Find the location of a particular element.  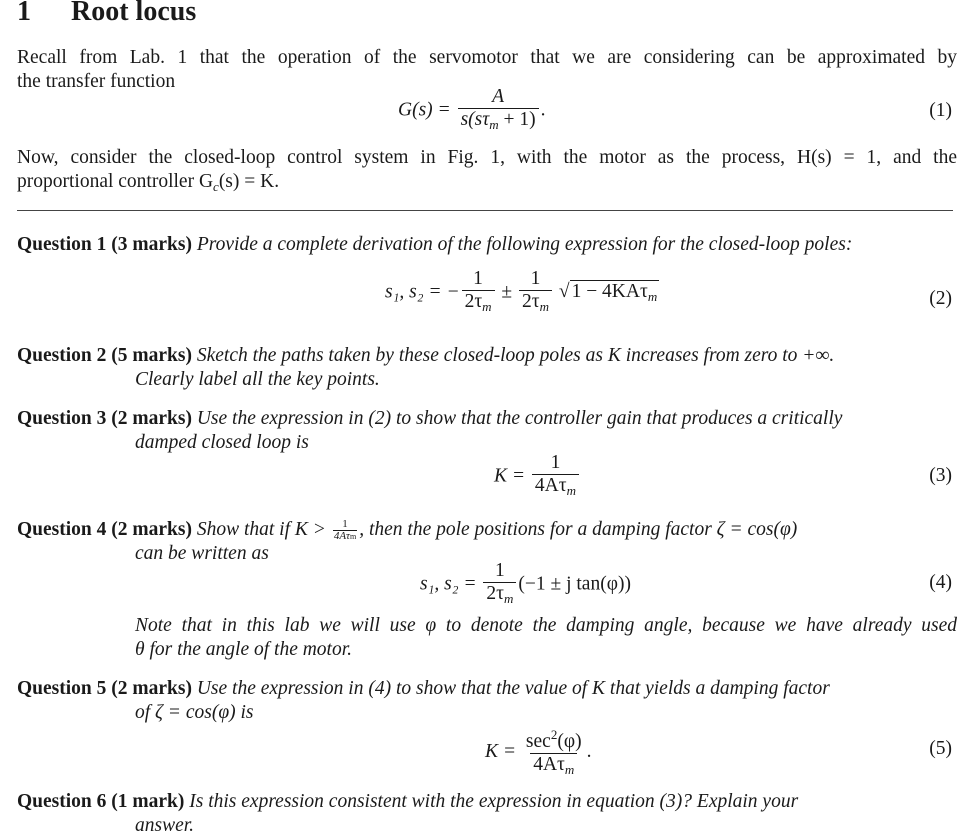

equation-5: K = sec2(φ) 4Aτm. is located at coordinates (538, 752).